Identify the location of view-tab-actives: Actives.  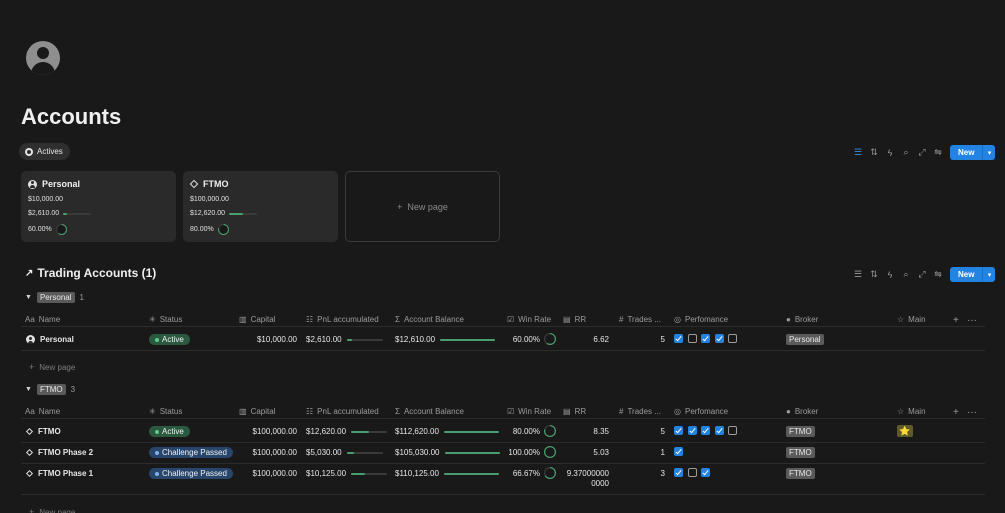
(44, 151).